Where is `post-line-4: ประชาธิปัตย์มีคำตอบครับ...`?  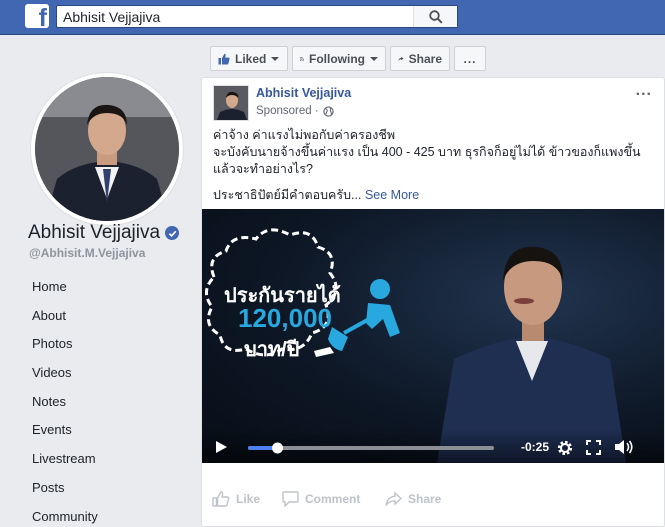 post-line-4: ประชาธิปัตย์มีคำตอบครับ... is located at coordinates (287, 195).